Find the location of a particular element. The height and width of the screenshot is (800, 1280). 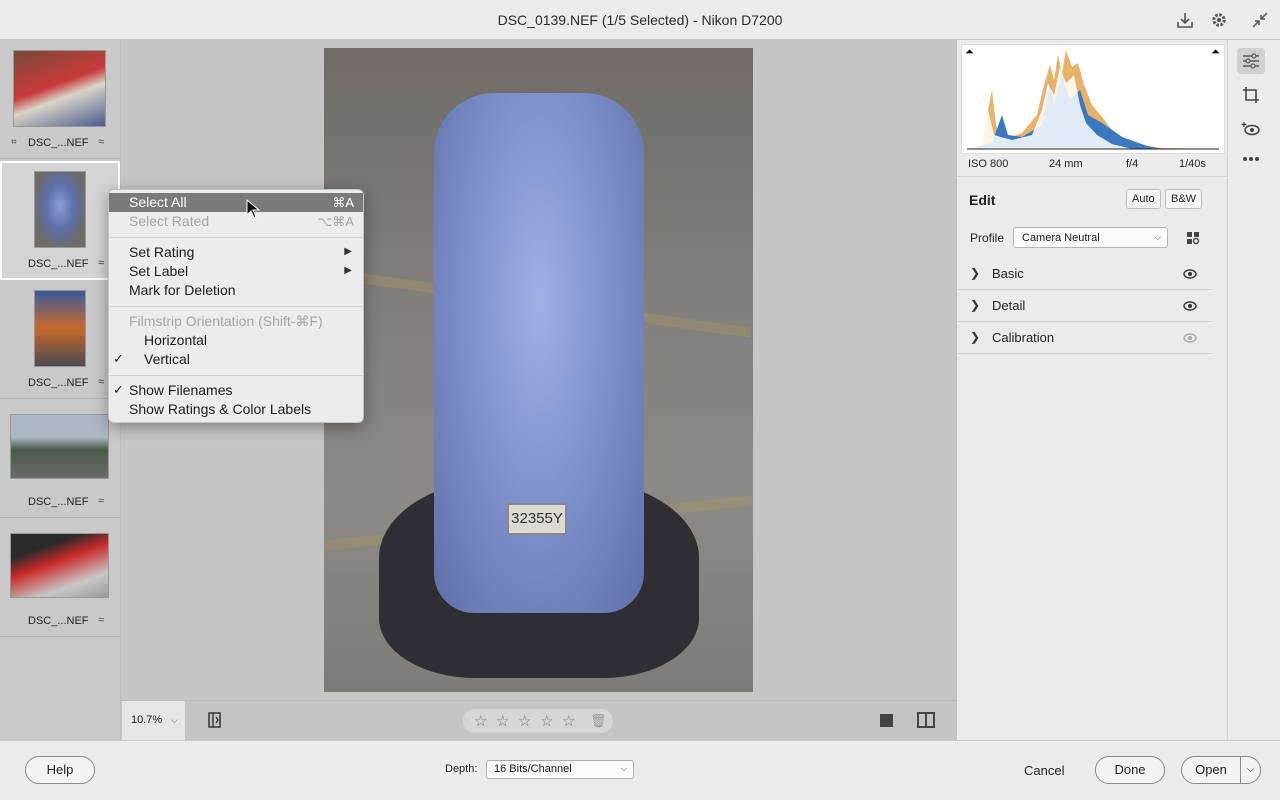

menu-item-label: Show Ratings & Color Labels is located at coordinates (220, 409).